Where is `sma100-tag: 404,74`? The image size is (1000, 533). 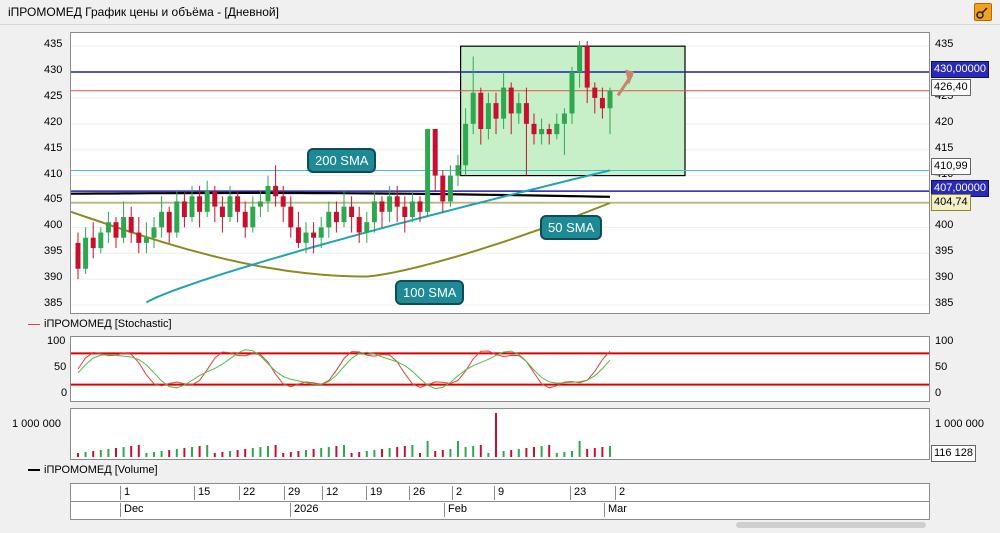
sma100-tag: 404,74 is located at coordinates (951, 202).